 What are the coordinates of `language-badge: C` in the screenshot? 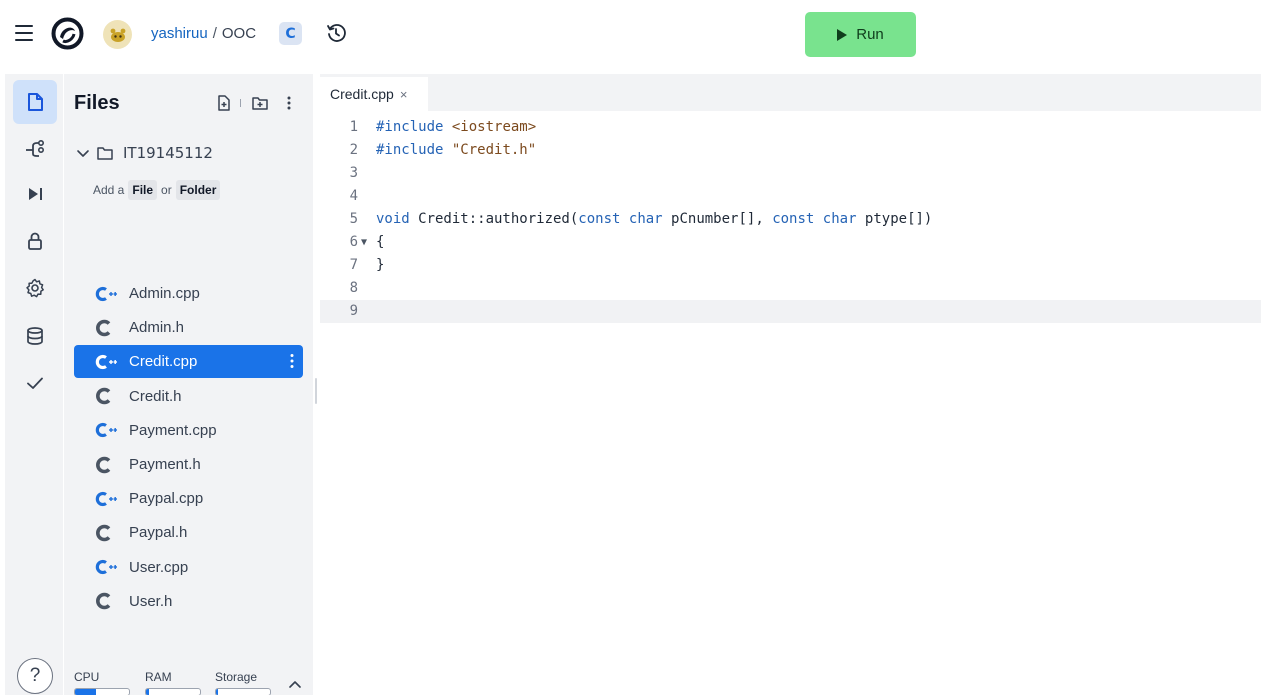 It's located at (290, 33).